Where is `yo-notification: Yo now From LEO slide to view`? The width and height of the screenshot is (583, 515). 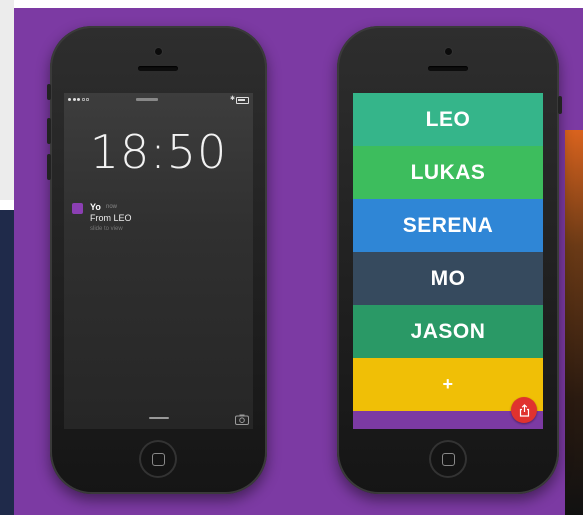
yo-notification: Yo now From LEO slide to view is located at coordinates (157, 221).